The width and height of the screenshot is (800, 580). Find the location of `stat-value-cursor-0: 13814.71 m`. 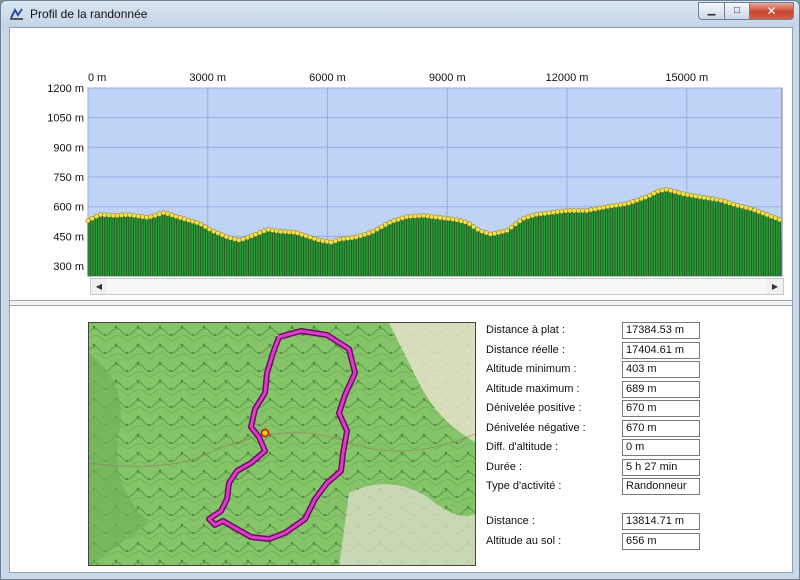

stat-value-cursor-0: 13814.71 m is located at coordinates (661, 521).